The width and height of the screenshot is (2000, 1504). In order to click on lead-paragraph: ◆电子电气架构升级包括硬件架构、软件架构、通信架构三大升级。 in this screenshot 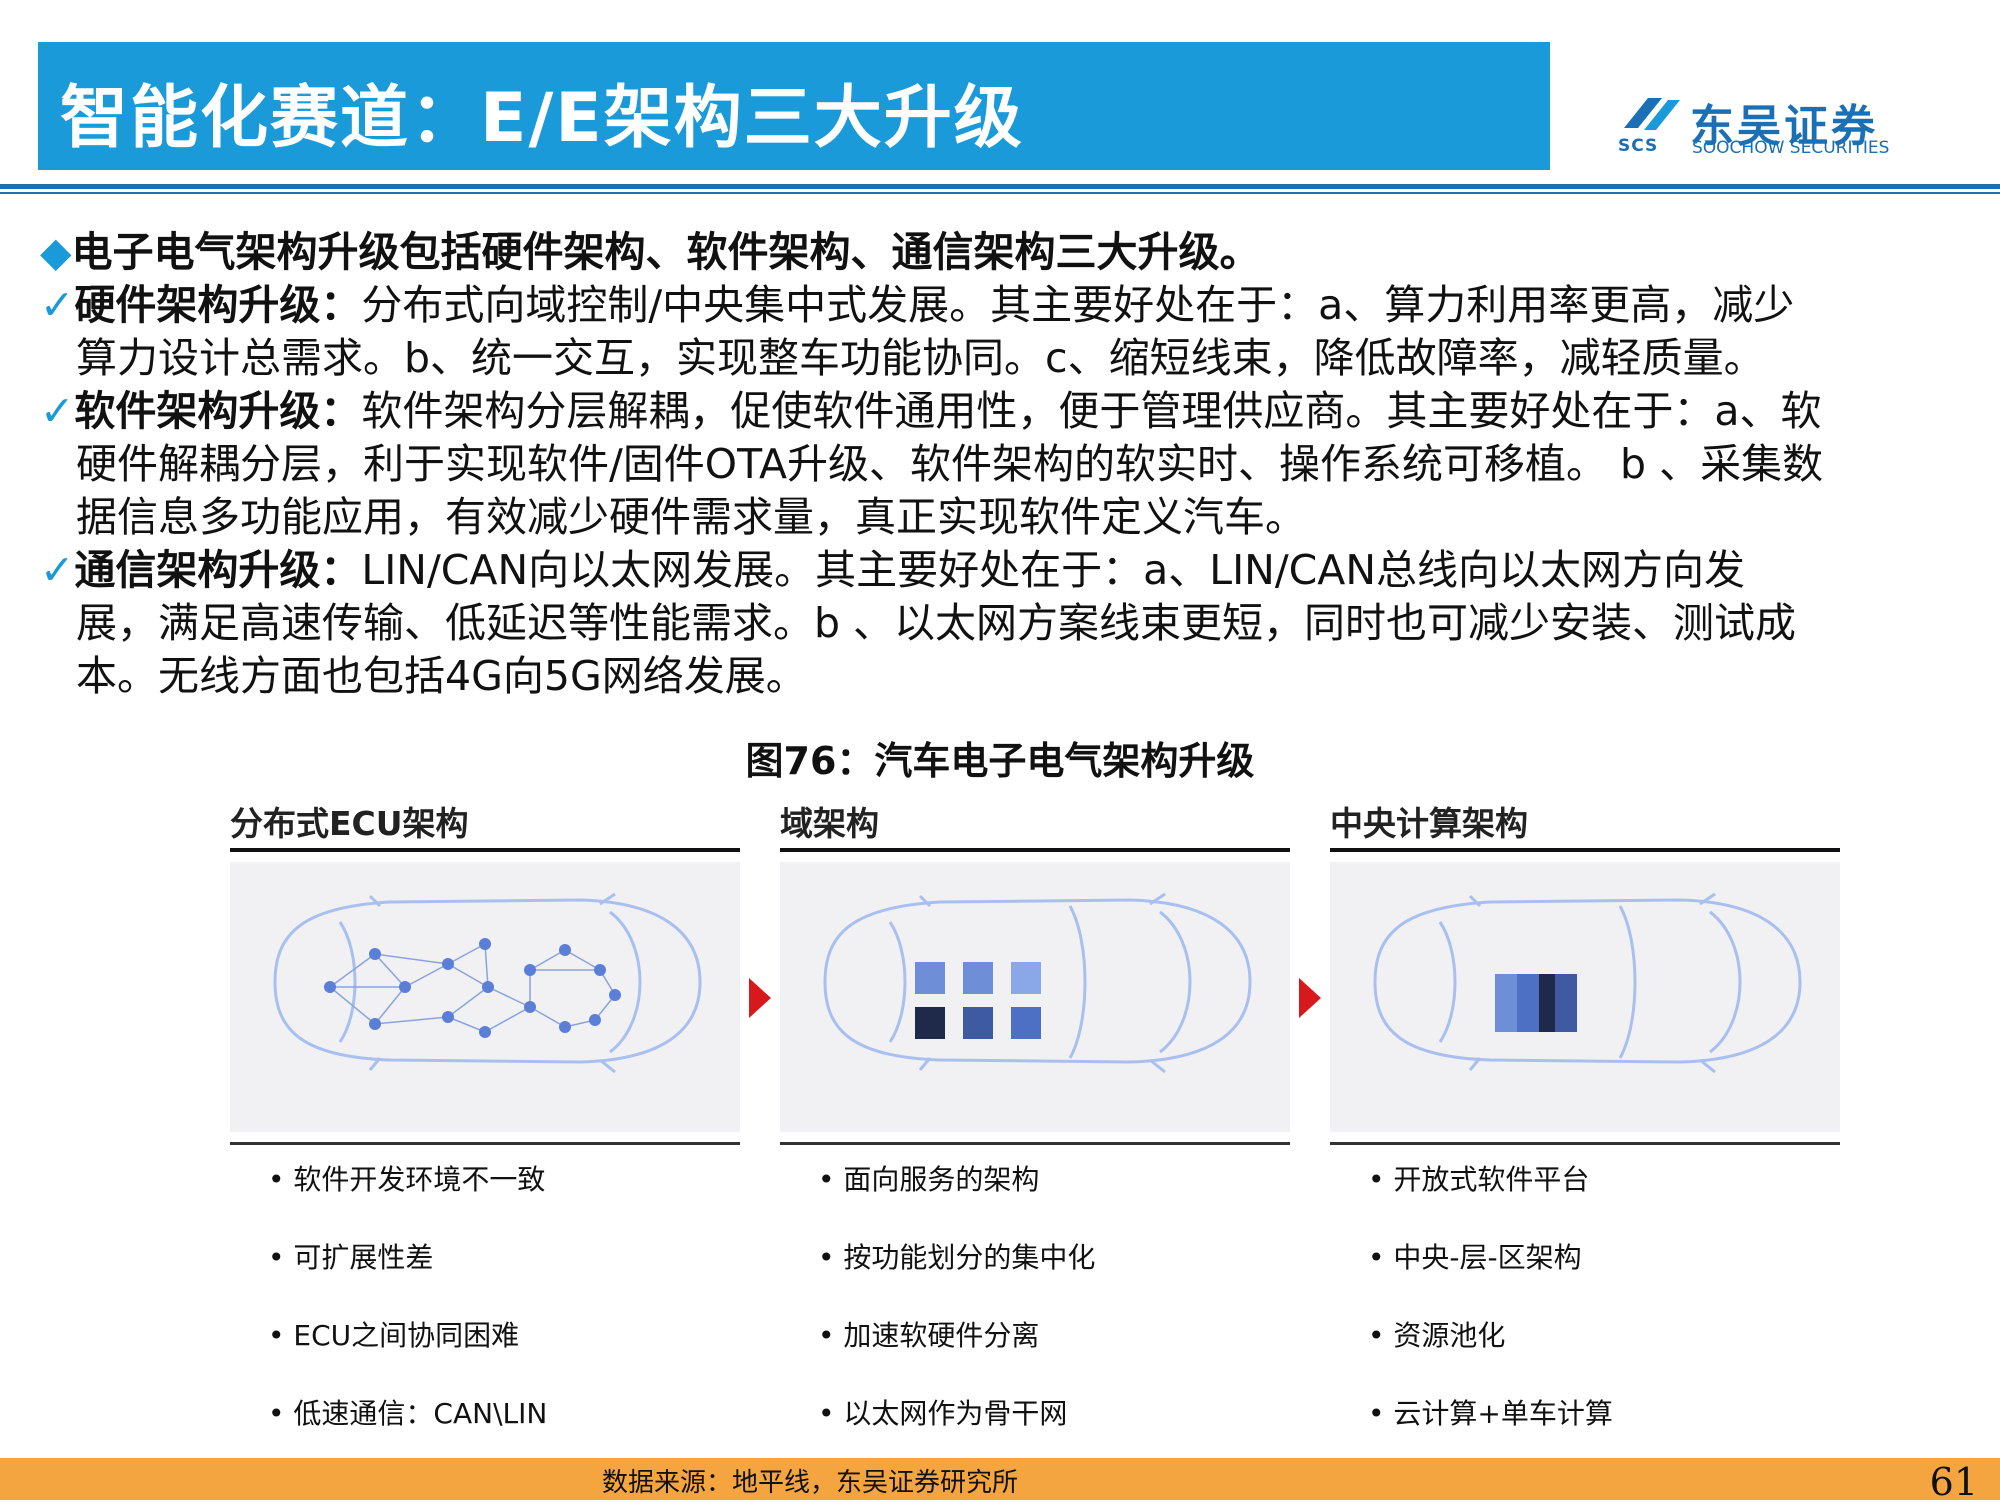, I will do `click(1012, 252)`.